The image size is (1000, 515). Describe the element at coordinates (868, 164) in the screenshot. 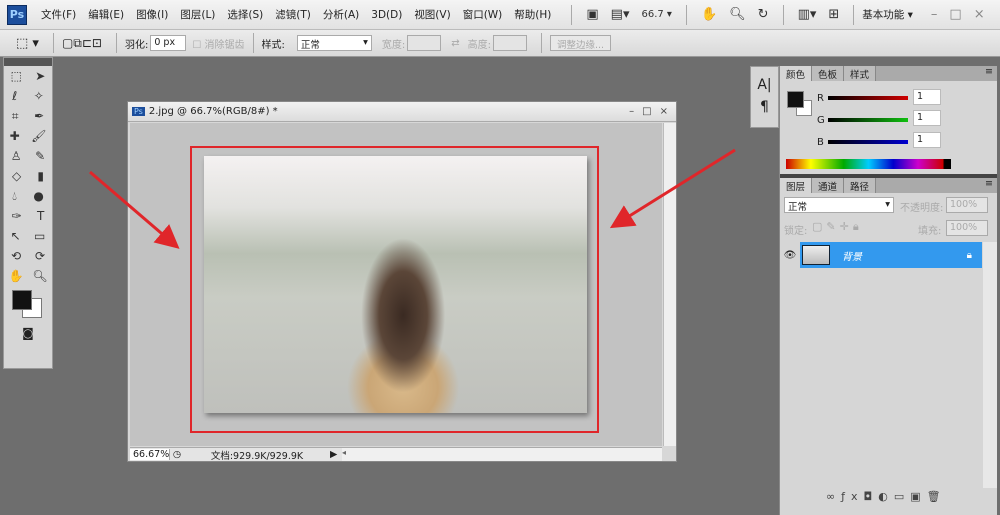

I see `color-spectrum-bar` at that location.